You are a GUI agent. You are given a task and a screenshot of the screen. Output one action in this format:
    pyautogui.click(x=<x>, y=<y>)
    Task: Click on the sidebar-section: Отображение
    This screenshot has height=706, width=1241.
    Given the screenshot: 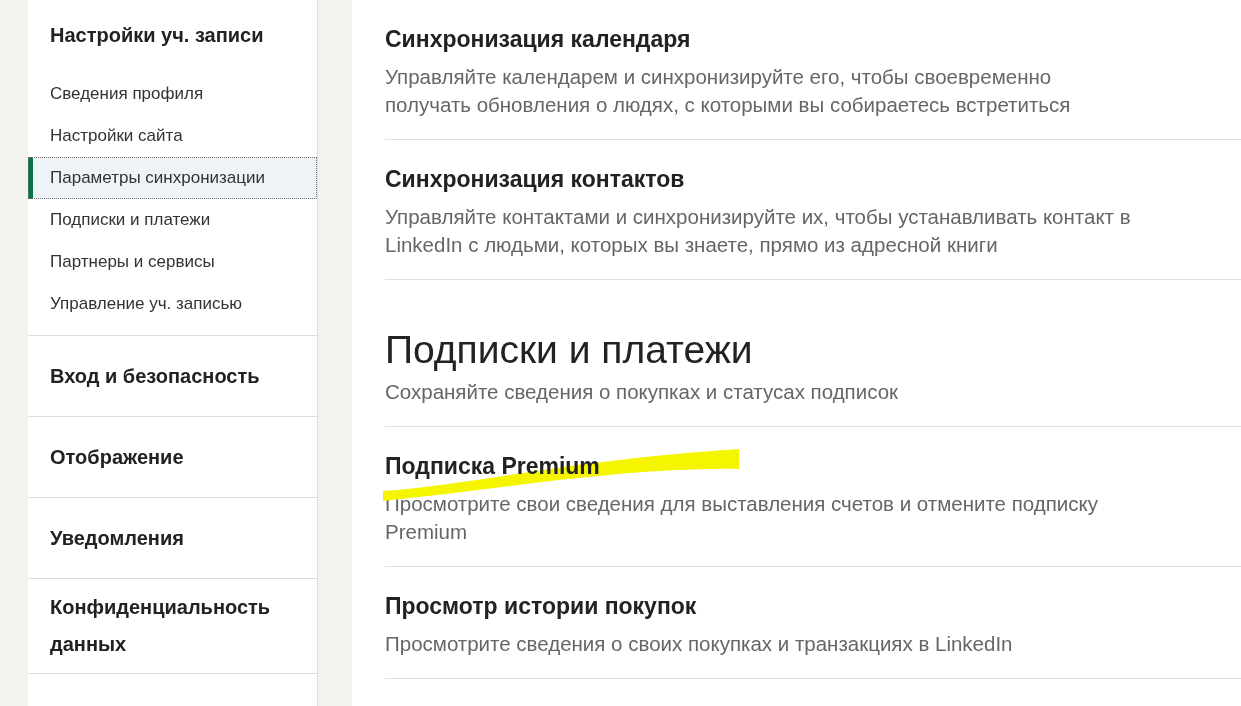 What is the action you would take?
    pyautogui.click(x=172, y=457)
    